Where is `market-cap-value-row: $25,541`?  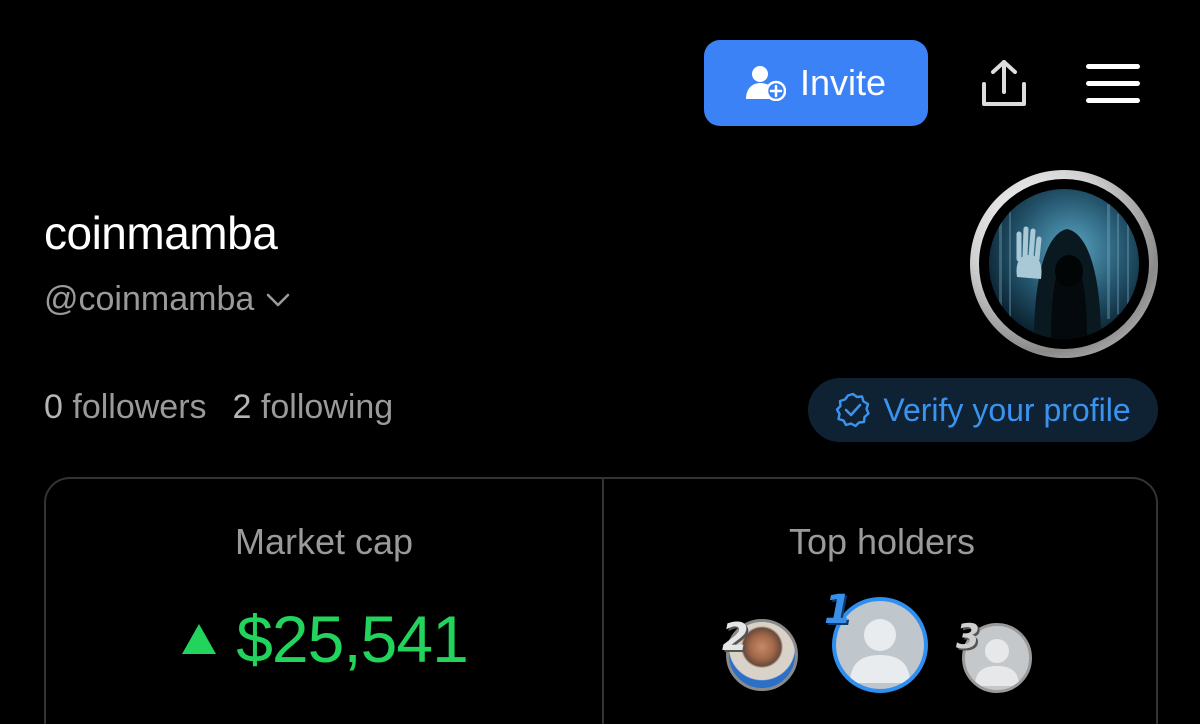 market-cap-value-row: $25,541 is located at coordinates (324, 639).